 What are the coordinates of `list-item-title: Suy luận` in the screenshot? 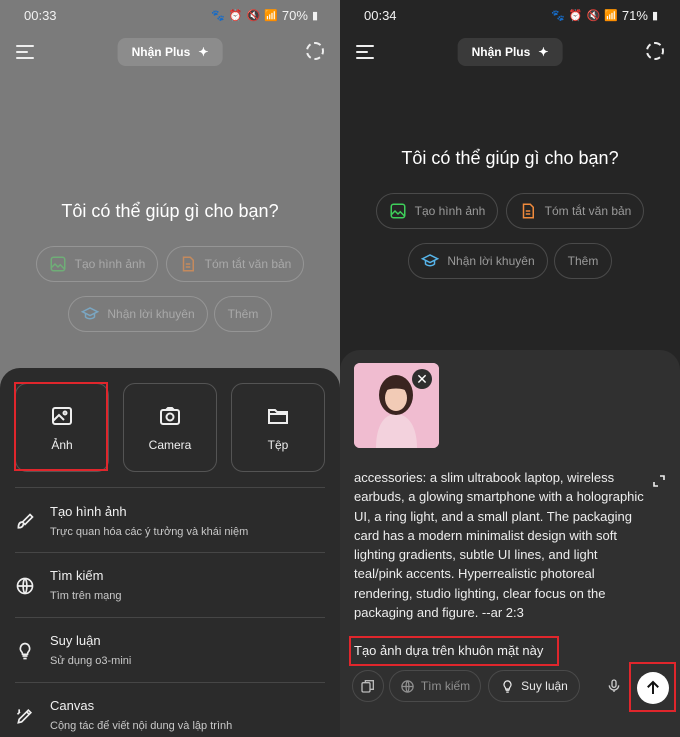 It's located at (75, 640).